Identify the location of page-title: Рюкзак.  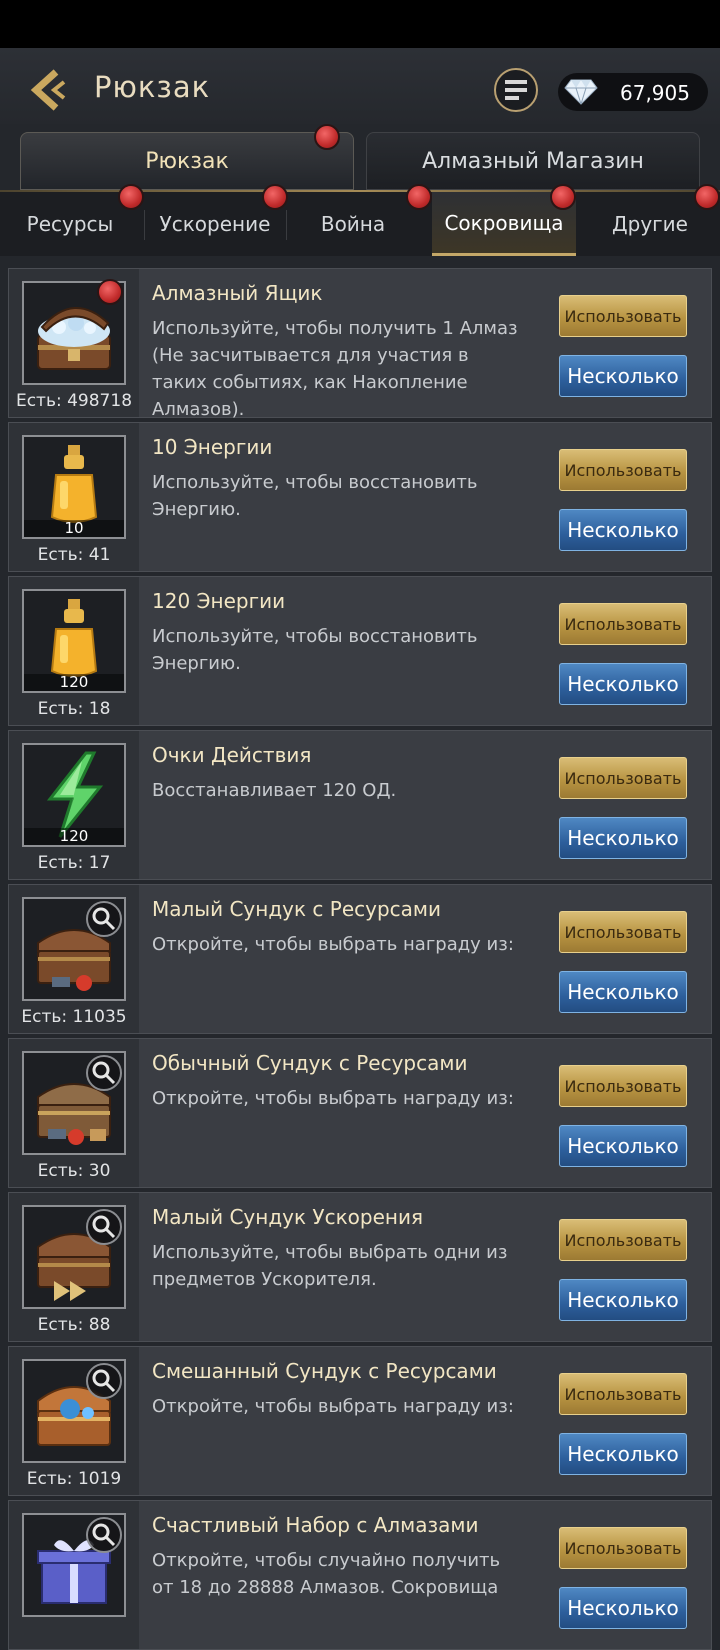
(152, 87).